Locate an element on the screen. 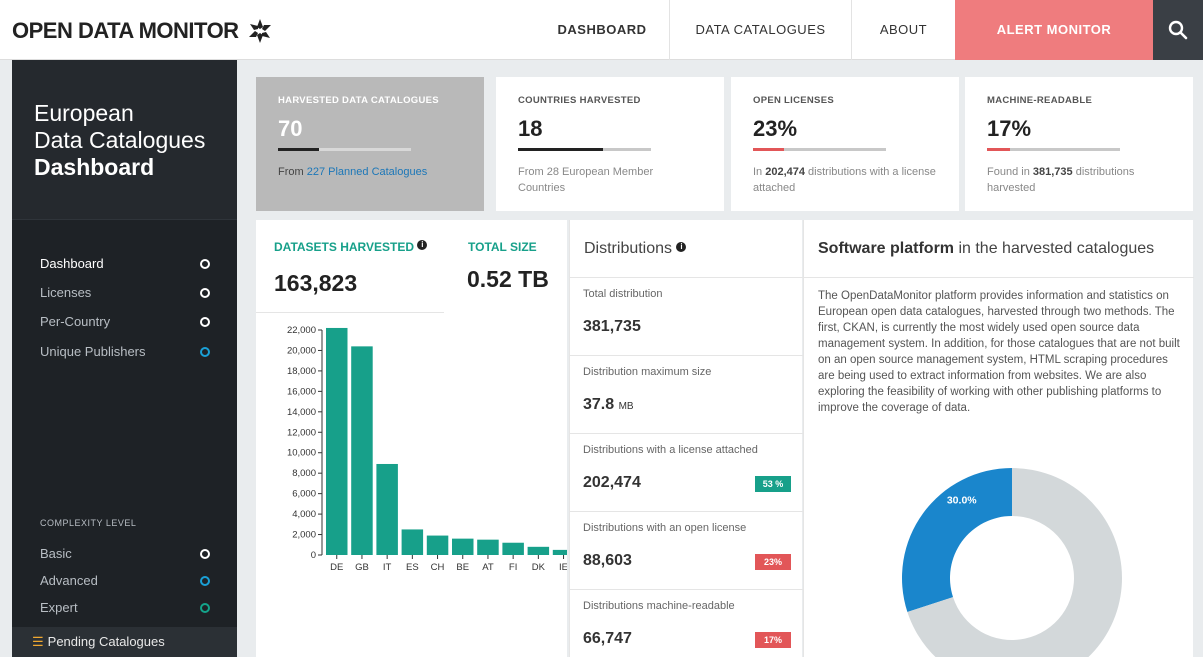 The height and width of the screenshot is (657, 1203). x-tick-label: BE is located at coordinates (462, 567).